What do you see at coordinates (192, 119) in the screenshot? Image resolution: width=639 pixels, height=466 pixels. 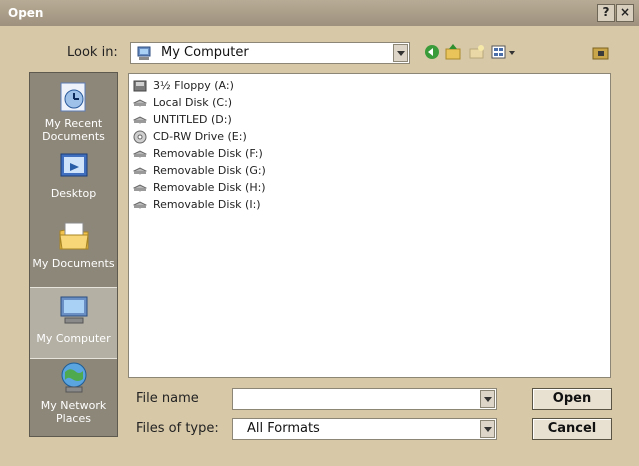 I see `file-name: UNTITLED (D:)` at bounding box center [192, 119].